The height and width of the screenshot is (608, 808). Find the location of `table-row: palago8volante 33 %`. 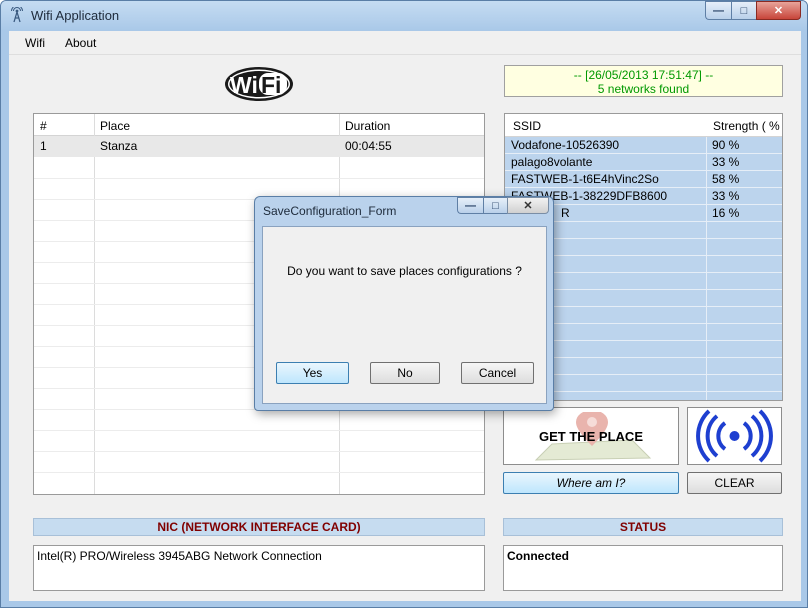

table-row: palago8volante 33 % is located at coordinates (643, 162).